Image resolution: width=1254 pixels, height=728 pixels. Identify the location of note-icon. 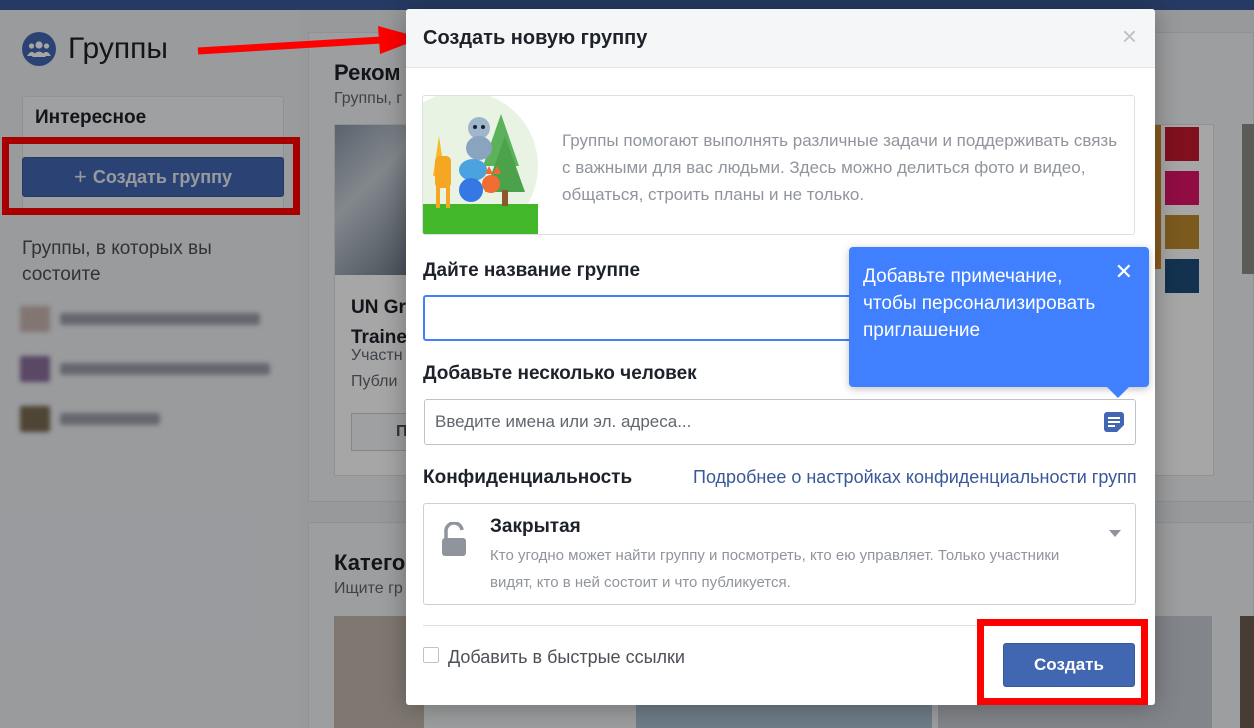
(1114, 422).